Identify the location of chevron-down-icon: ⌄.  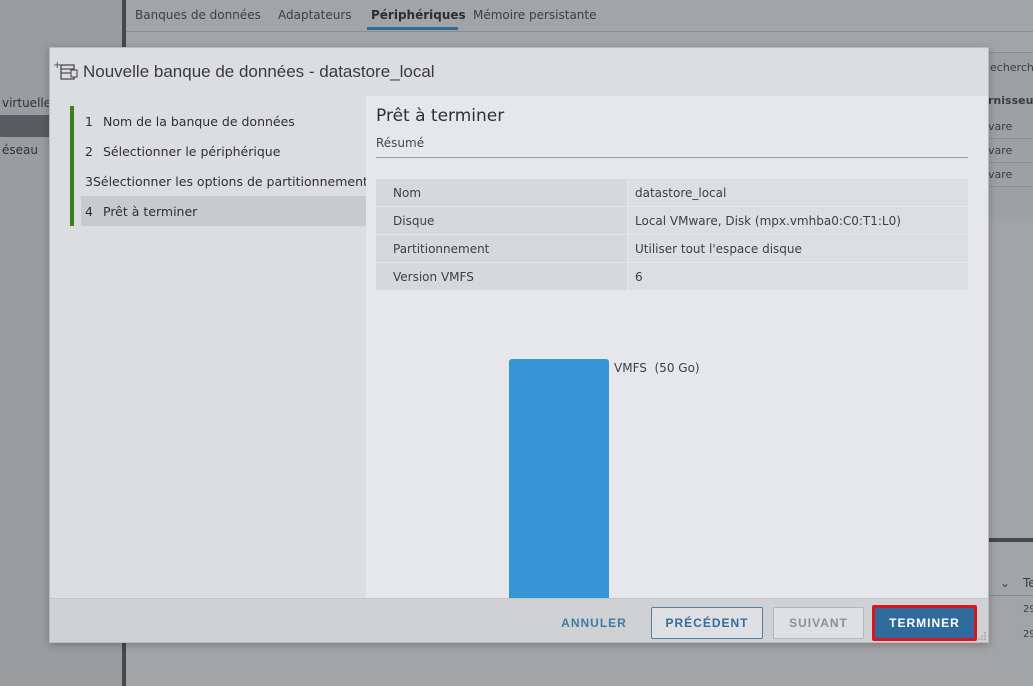
(1005, 583).